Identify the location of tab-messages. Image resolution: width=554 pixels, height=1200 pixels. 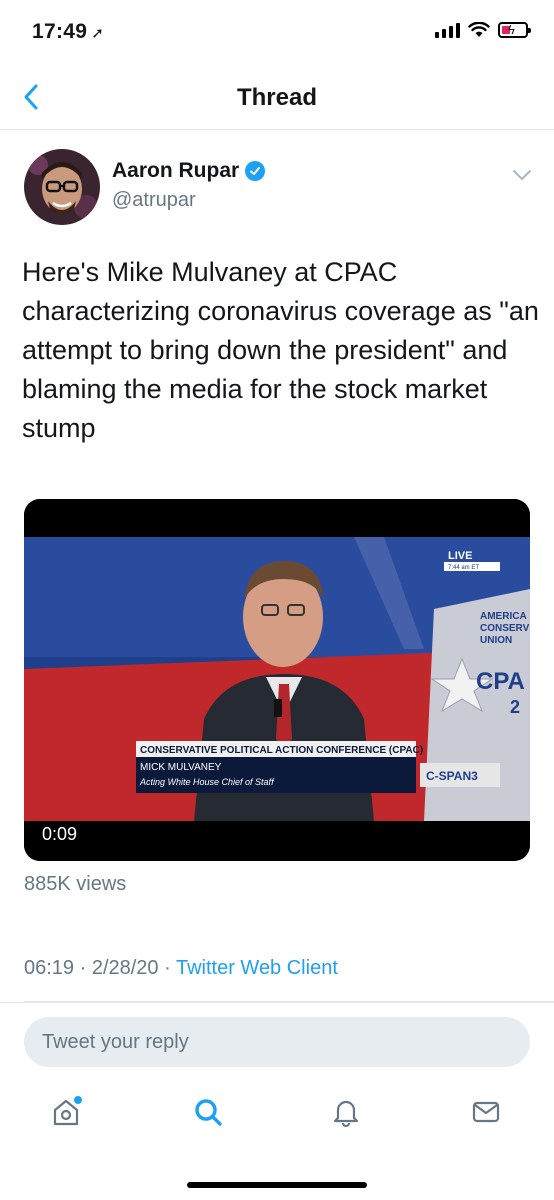
(486, 1112).